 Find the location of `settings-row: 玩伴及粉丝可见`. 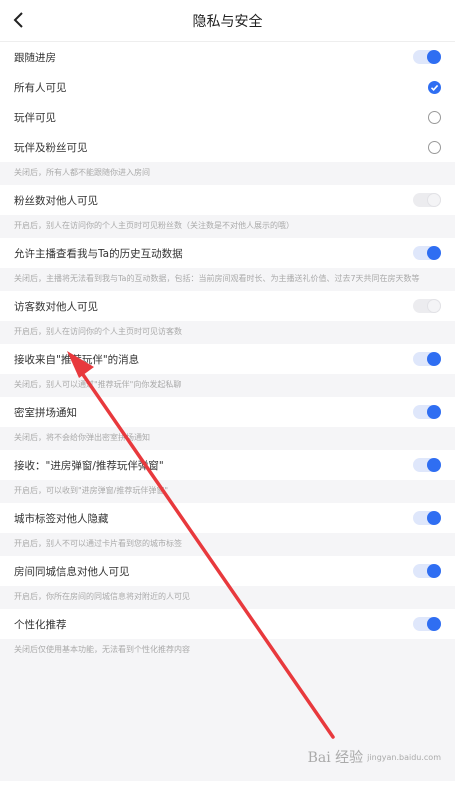

settings-row: 玩伴及粉丝可见 is located at coordinates (227, 147).